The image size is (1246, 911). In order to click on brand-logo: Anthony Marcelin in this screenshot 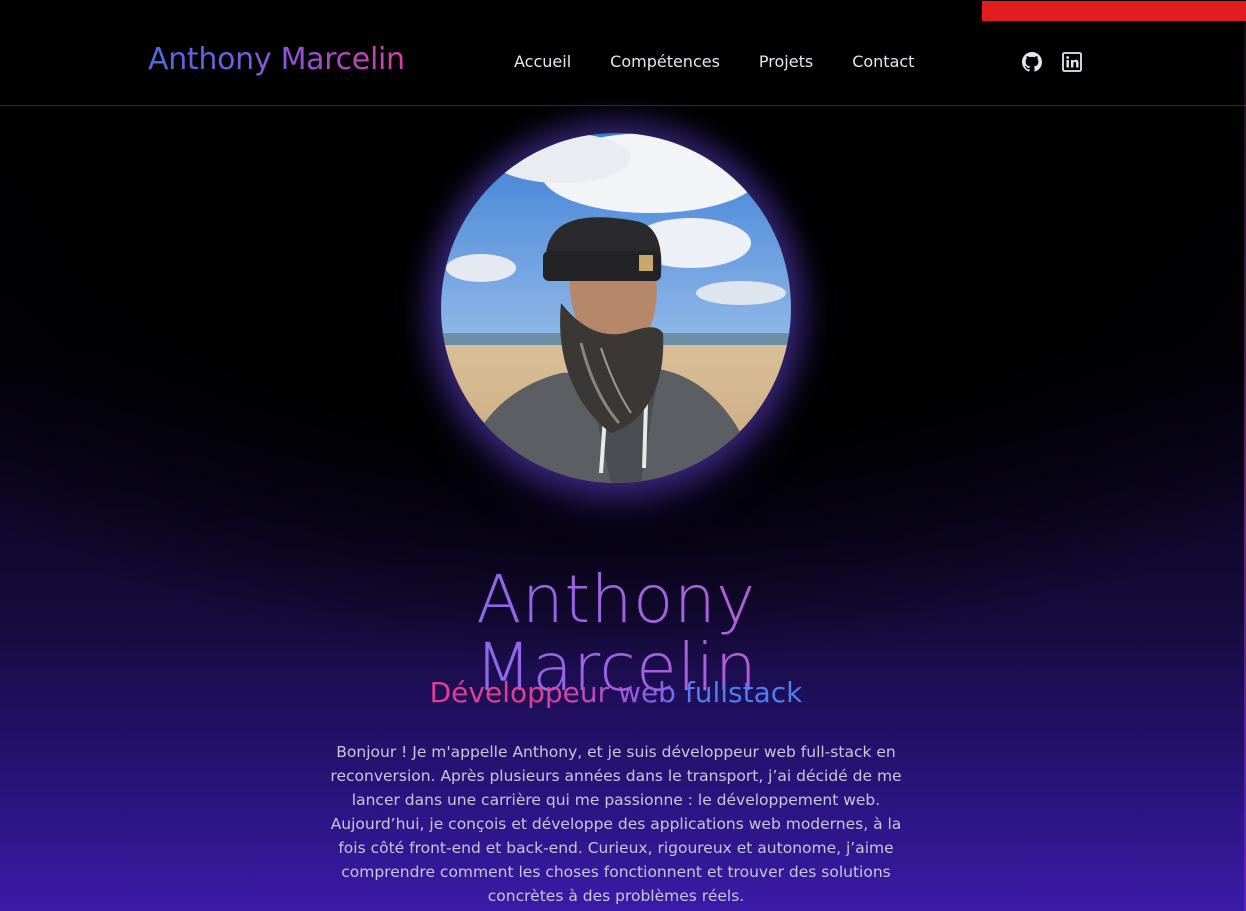, I will do `click(276, 59)`.